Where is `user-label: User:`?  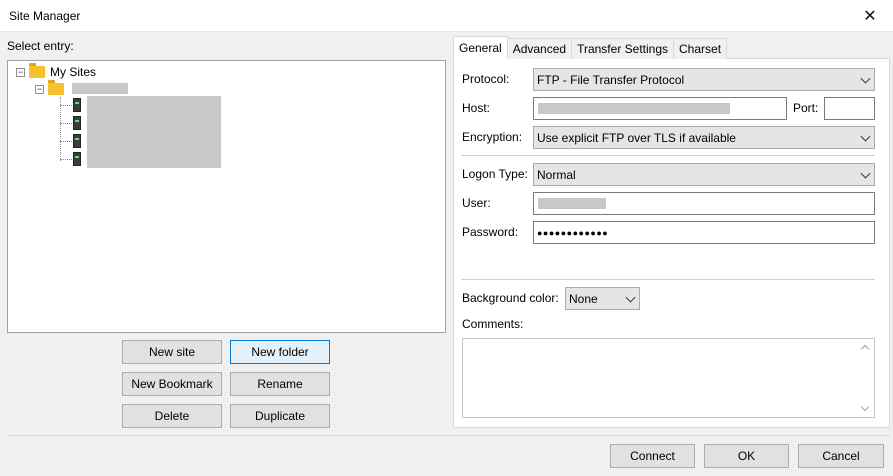
user-label: User: is located at coordinates (476, 203).